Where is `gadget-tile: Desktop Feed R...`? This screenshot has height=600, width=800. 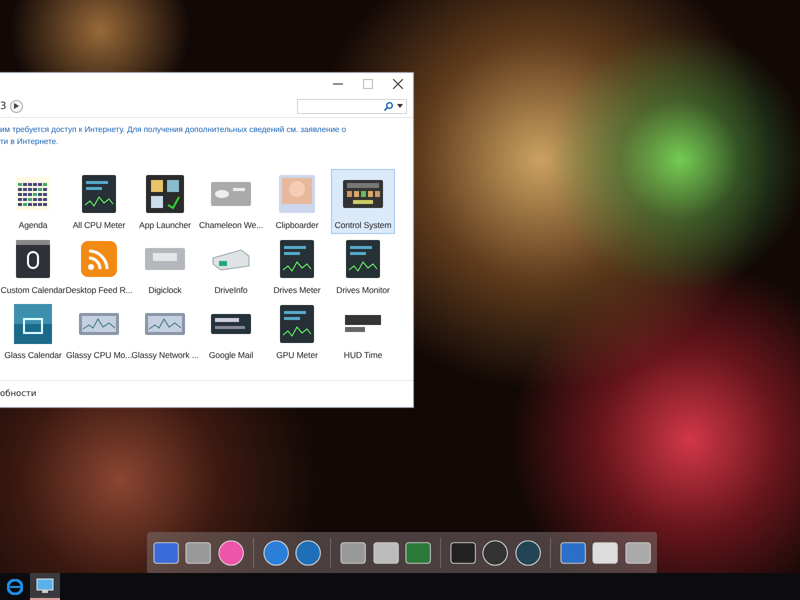 gadget-tile: Desktop Feed R... is located at coordinates (99, 266).